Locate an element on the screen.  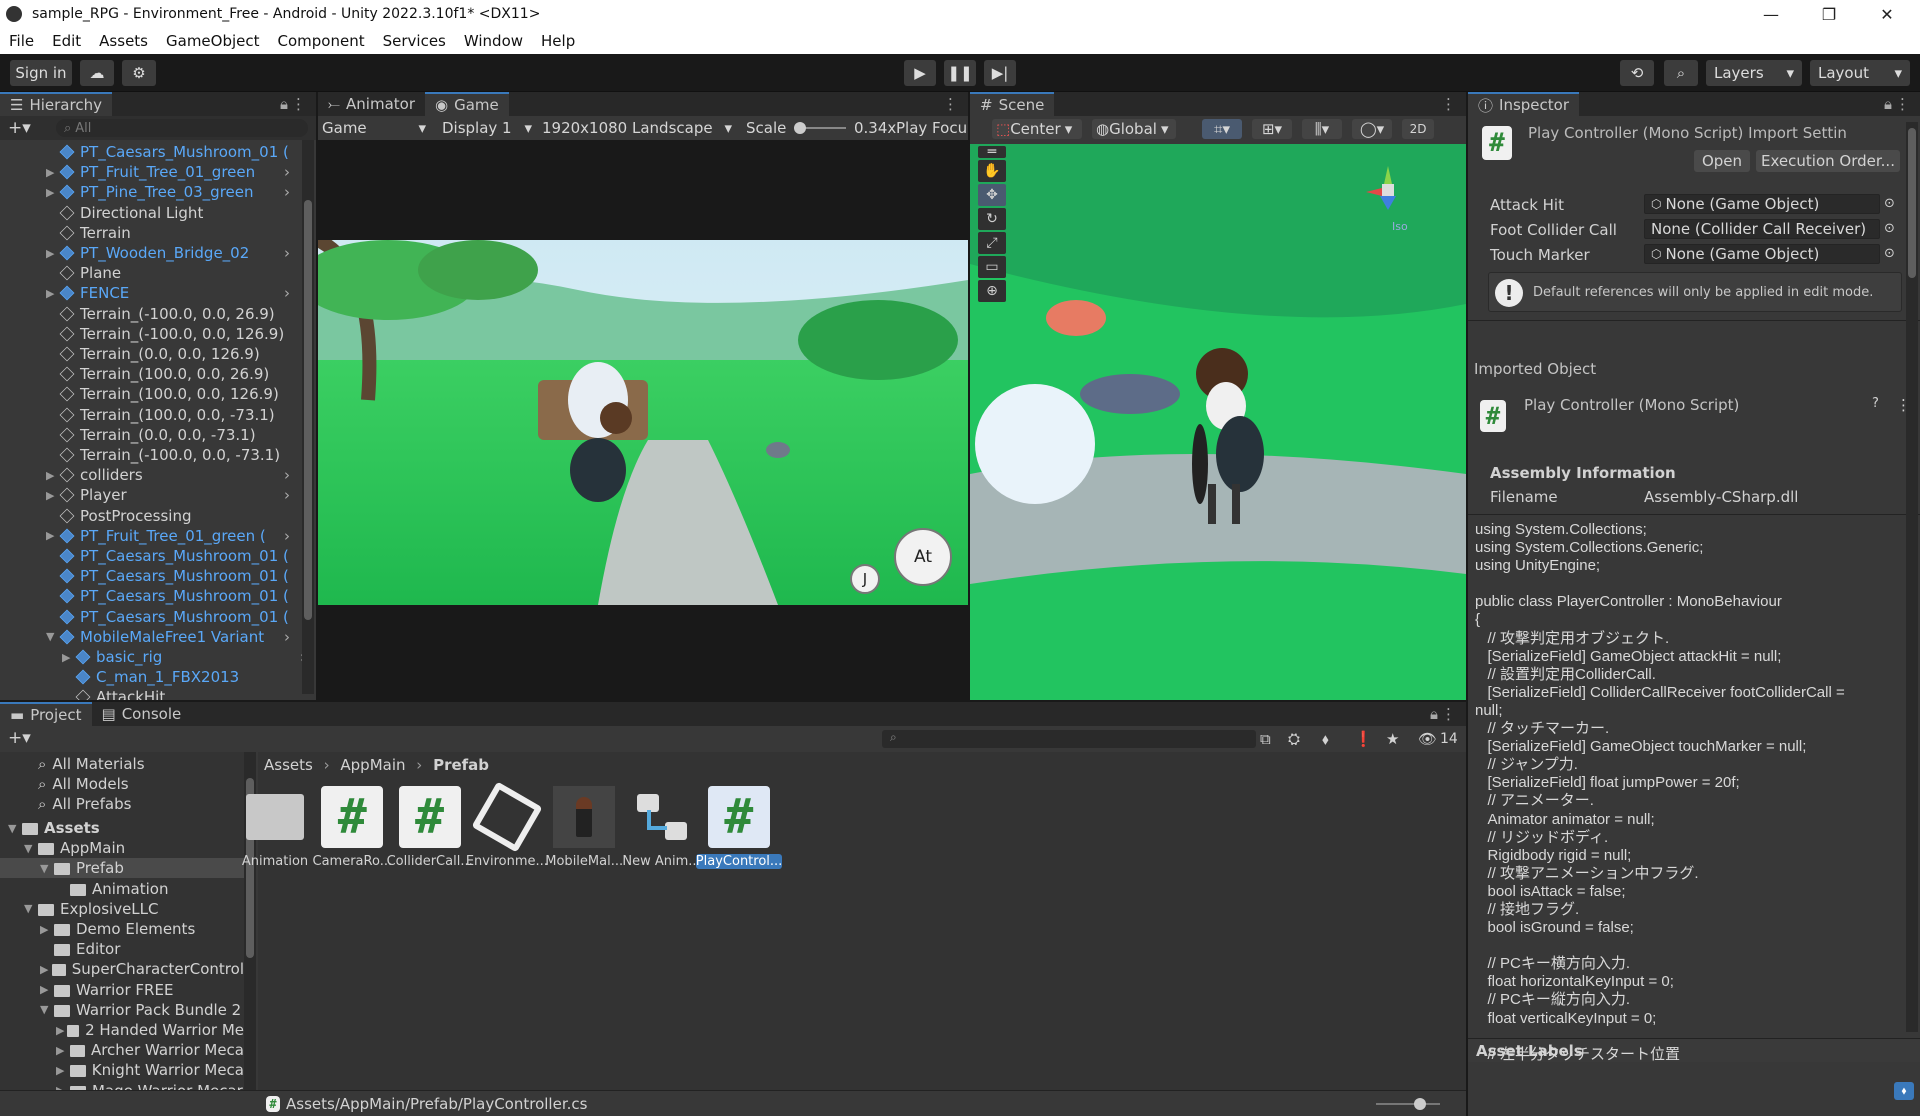
project-folder-item: Animation is located at coordinates (122, 889).